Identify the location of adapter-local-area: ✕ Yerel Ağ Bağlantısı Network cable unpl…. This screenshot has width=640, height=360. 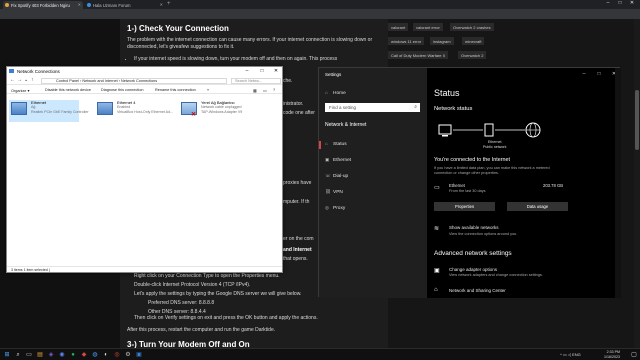
(214, 111).